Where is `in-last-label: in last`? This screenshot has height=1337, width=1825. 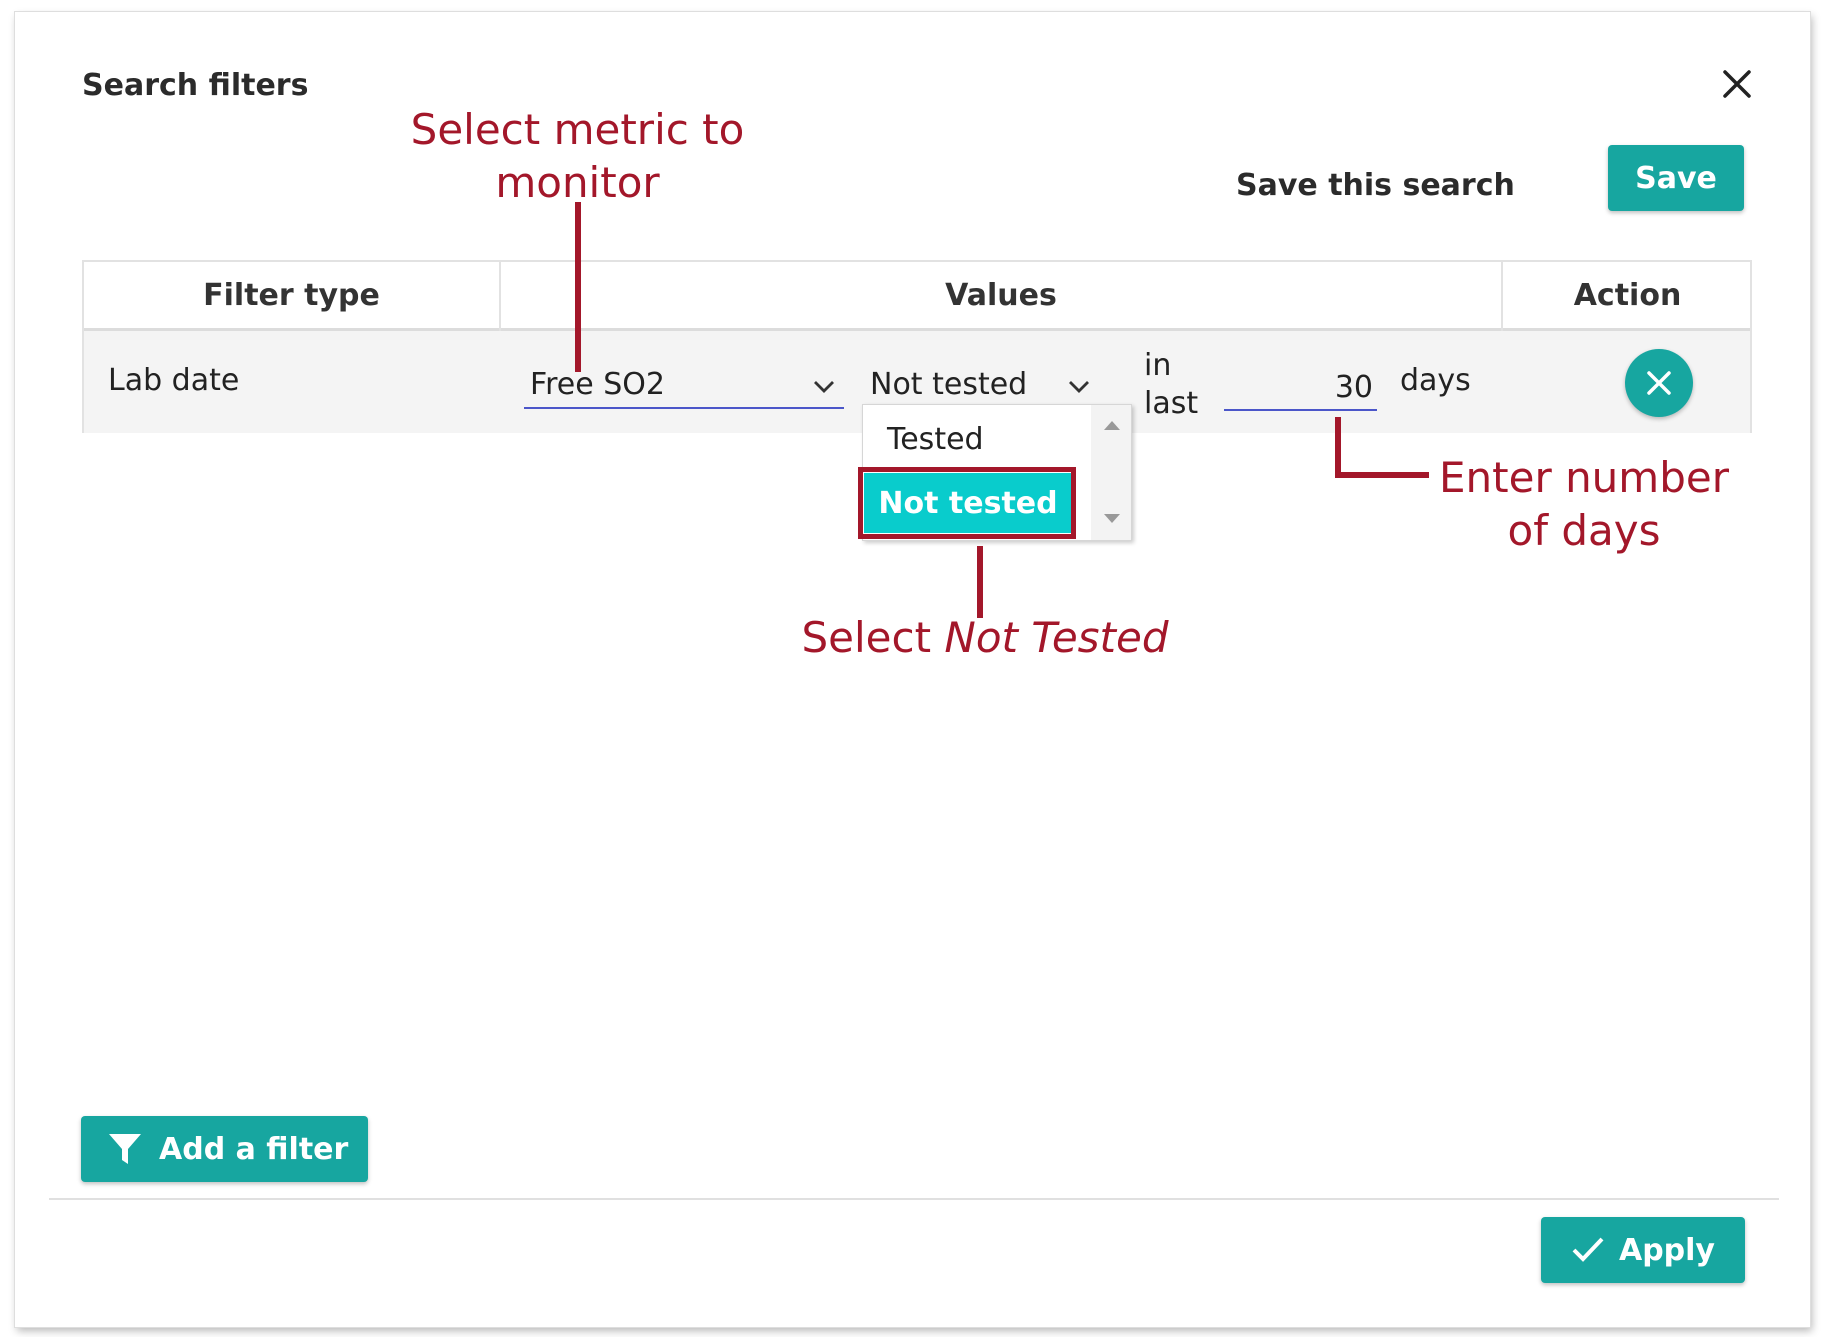 in-last-label: in last is located at coordinates (1171, 384).